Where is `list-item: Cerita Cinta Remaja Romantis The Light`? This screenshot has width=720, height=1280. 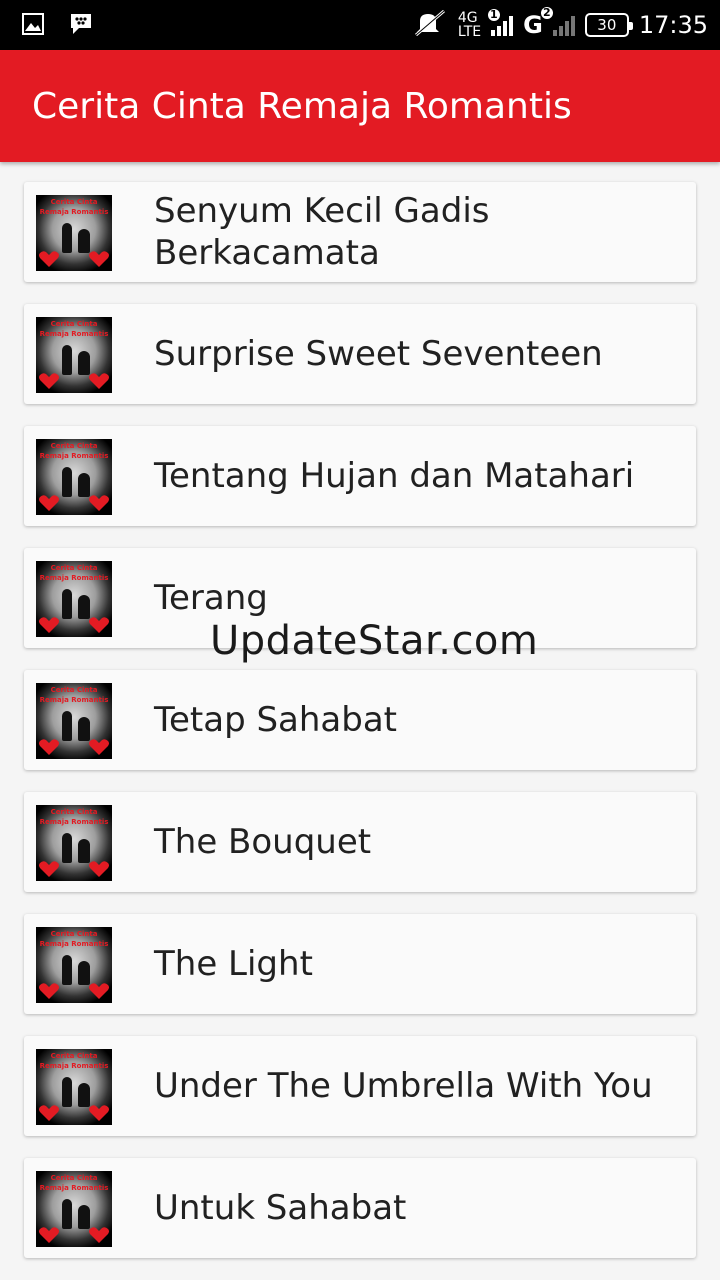 list-item: Cerita Cinta Remaja Romantis The Light is located at coordinates (360, 964).